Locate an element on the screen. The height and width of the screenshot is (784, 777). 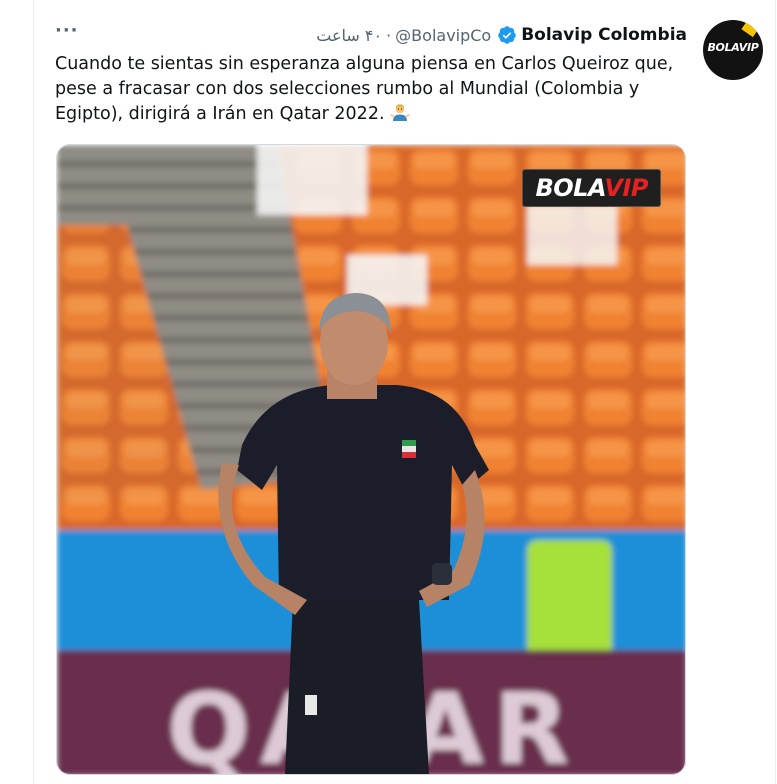
author-avatar: BOLAVIP is located at coordinates (733, 50).